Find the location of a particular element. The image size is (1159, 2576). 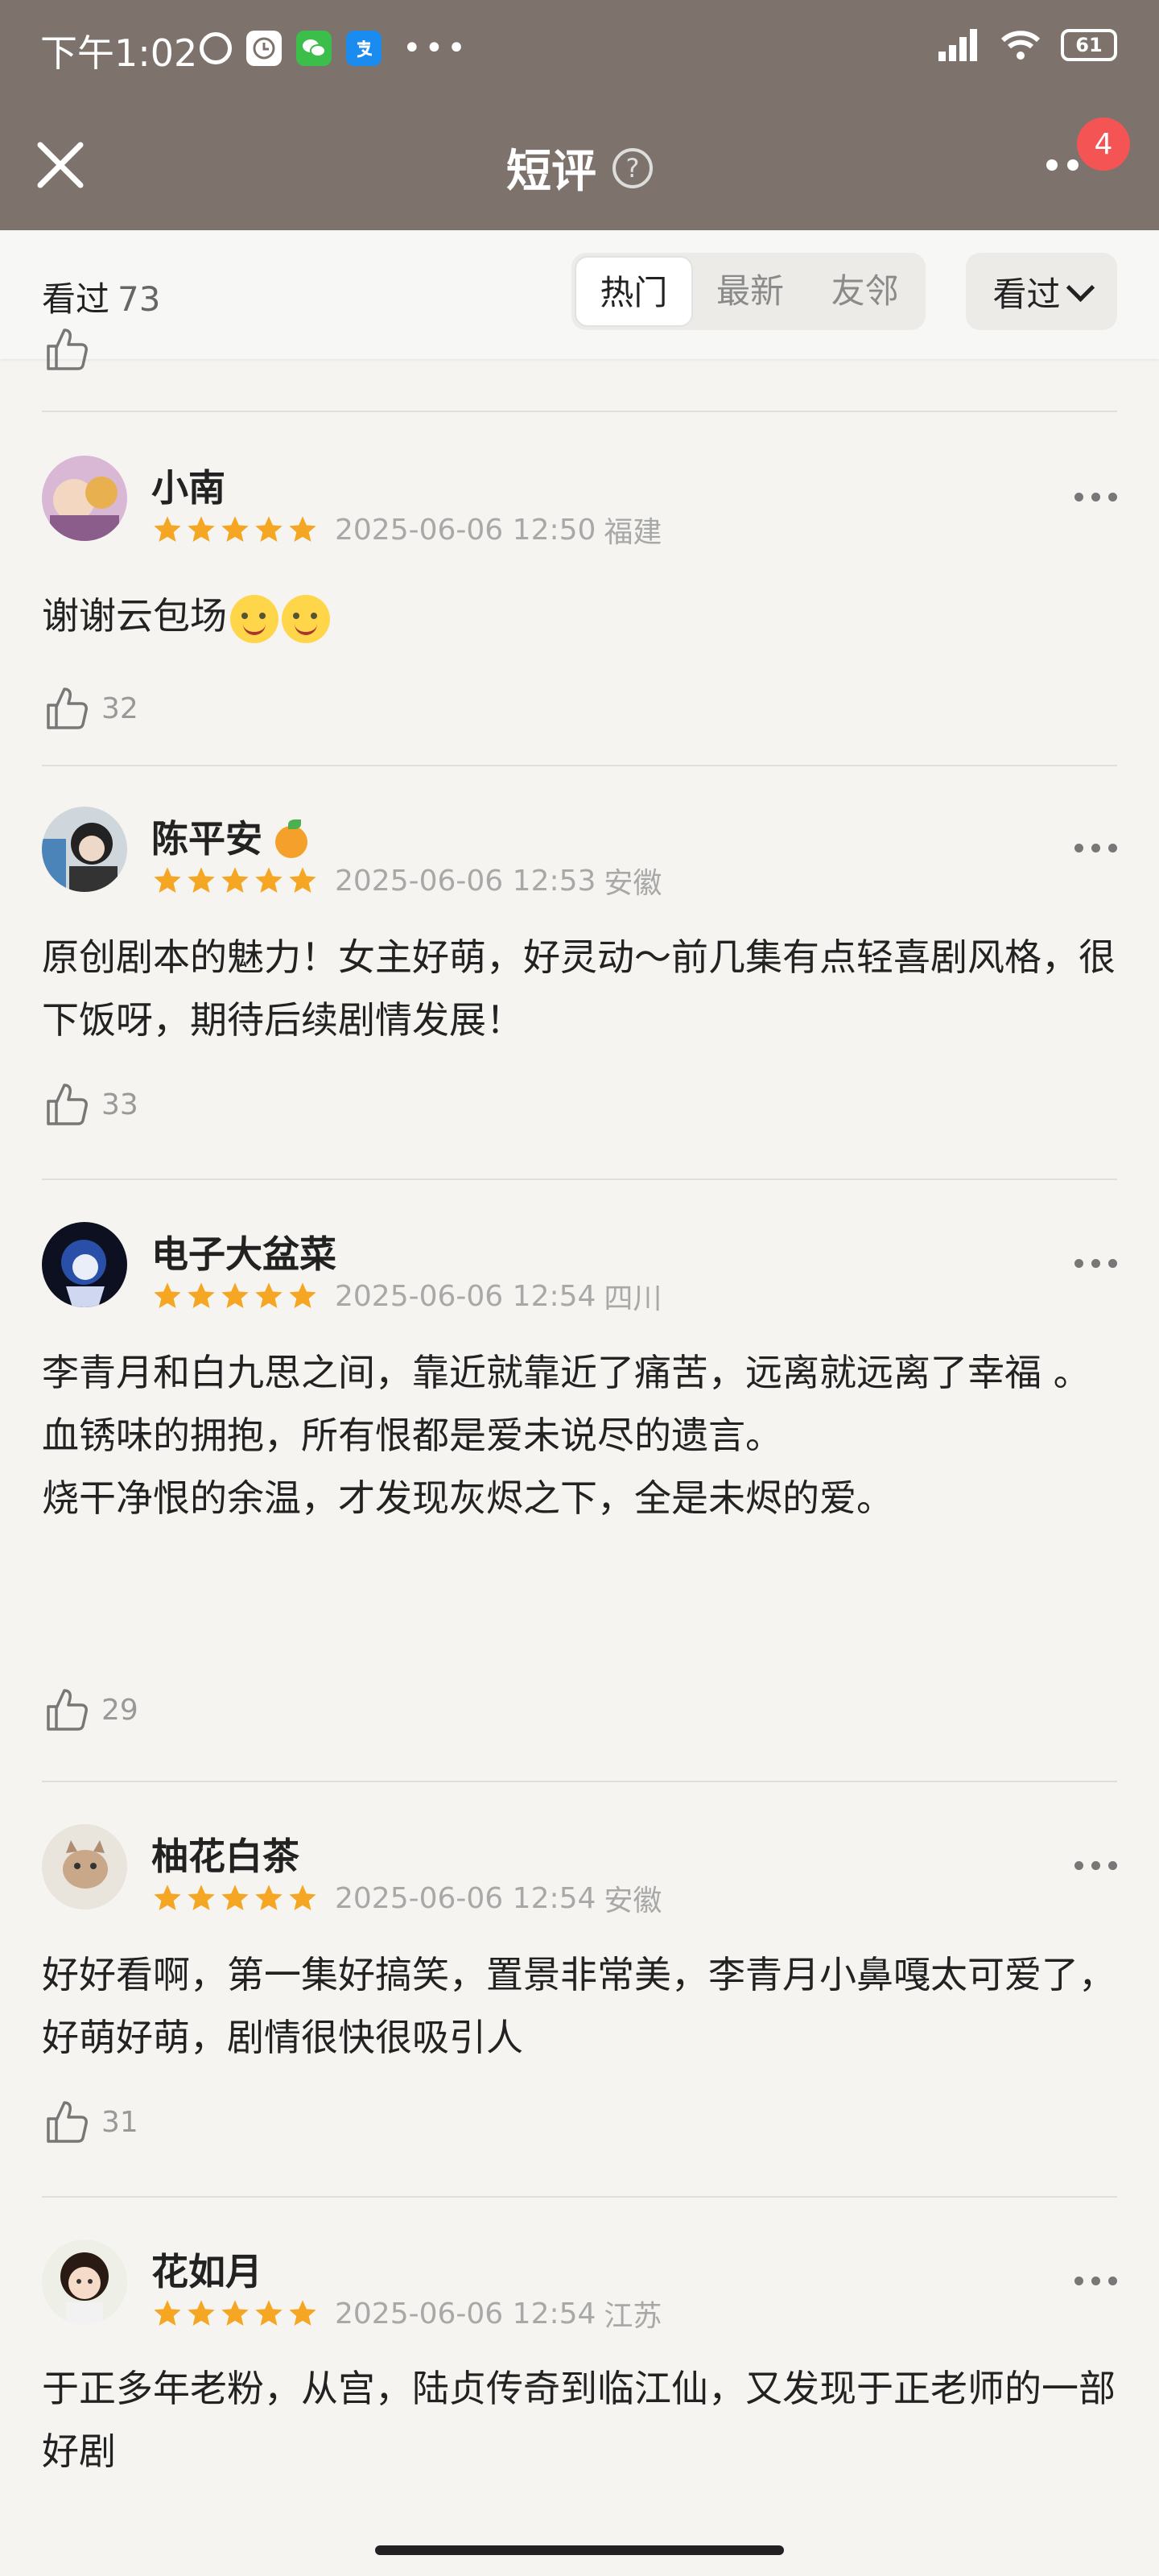

like-count: 32 is located at coordinates (119, 708).